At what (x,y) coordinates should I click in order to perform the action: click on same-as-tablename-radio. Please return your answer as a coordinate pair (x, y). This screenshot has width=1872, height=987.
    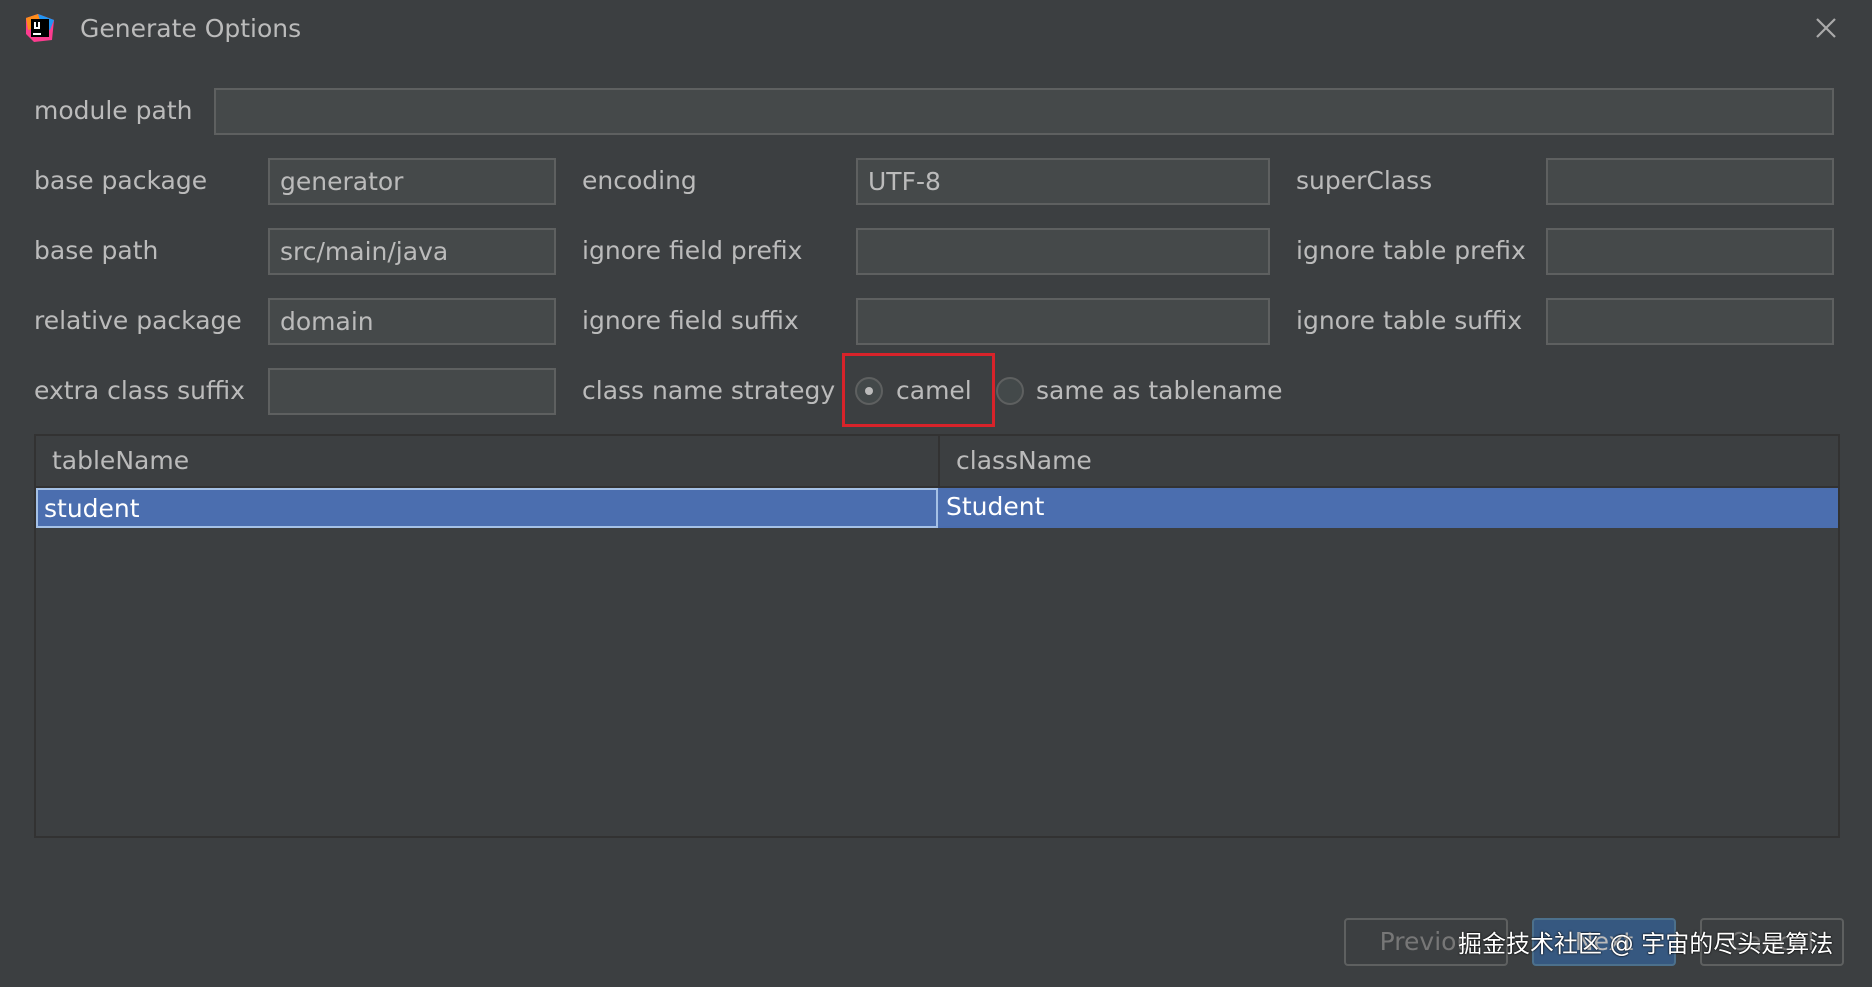
    Looking at the image, I should click on (1010, 391).